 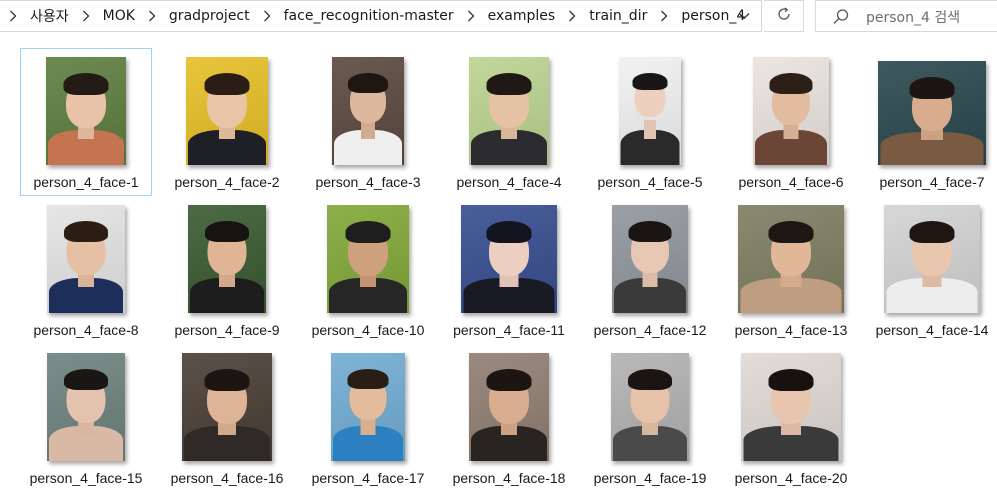 I want to click on file-name: person_4_face-6, so click(x=791, y=182).